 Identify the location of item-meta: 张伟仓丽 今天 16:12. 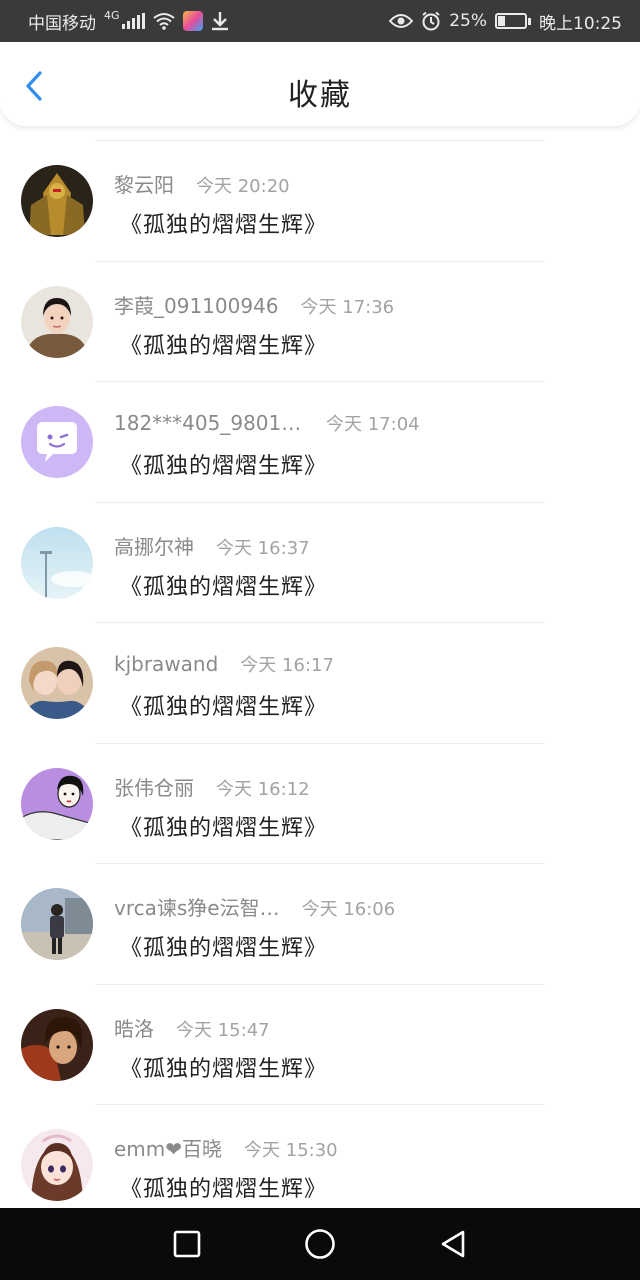
(212, 786).